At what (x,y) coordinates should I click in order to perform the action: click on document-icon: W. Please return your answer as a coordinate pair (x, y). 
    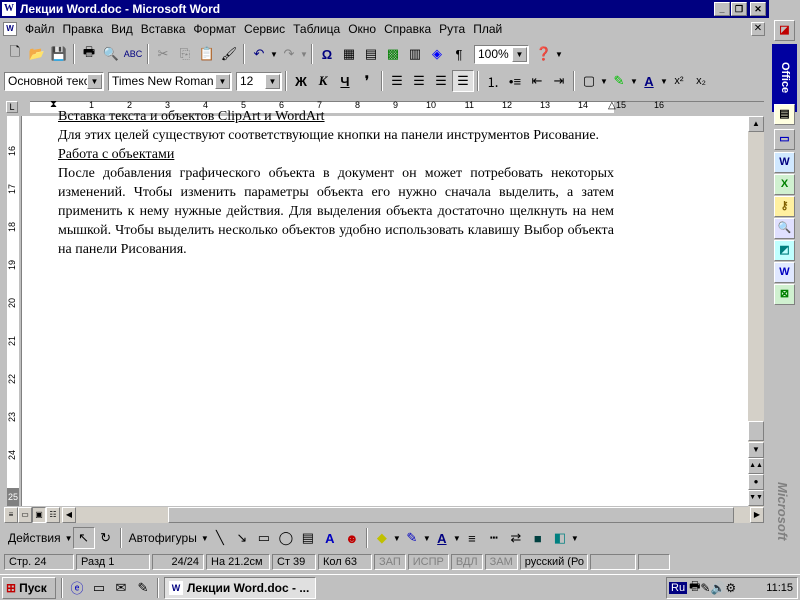
    Looking at the image, I should click on (10, 29).